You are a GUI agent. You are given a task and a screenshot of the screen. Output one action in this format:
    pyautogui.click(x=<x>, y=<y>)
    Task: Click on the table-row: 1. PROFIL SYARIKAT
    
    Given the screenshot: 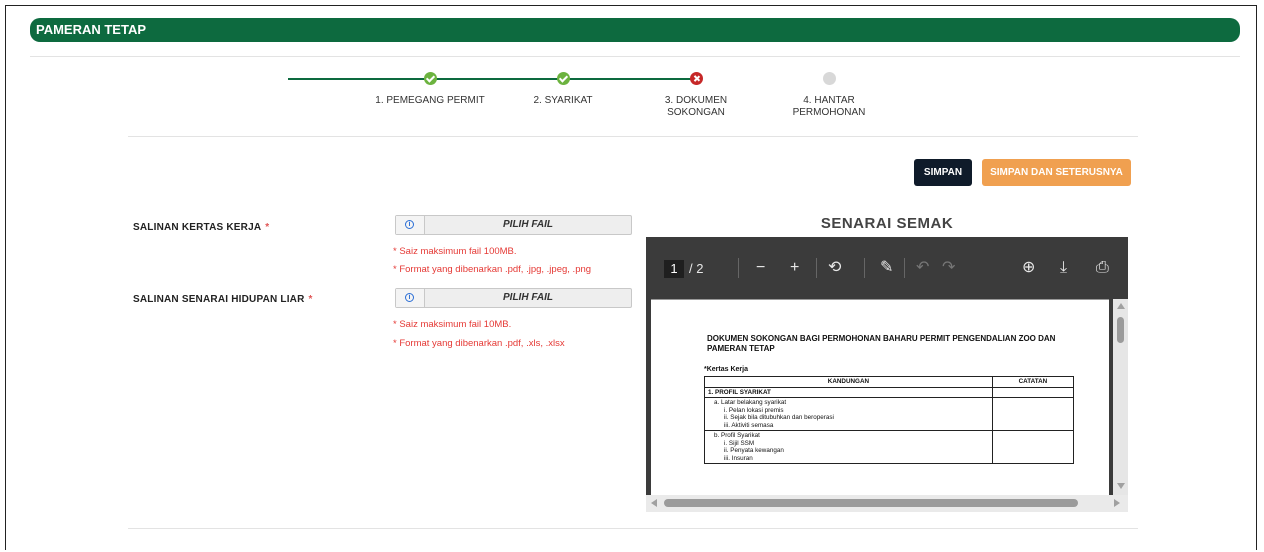 What is the action you would take?
    pyautogui.click(x=889, y=392)
    